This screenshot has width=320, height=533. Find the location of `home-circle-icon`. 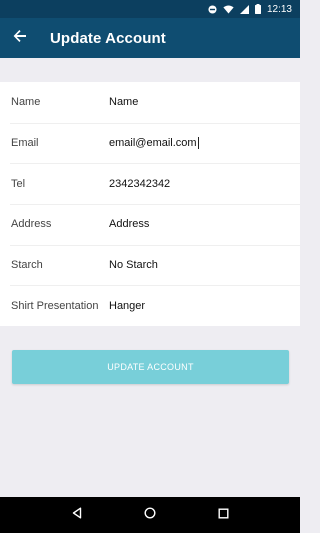

home-circle-icon is located at coordinates (150, 515).